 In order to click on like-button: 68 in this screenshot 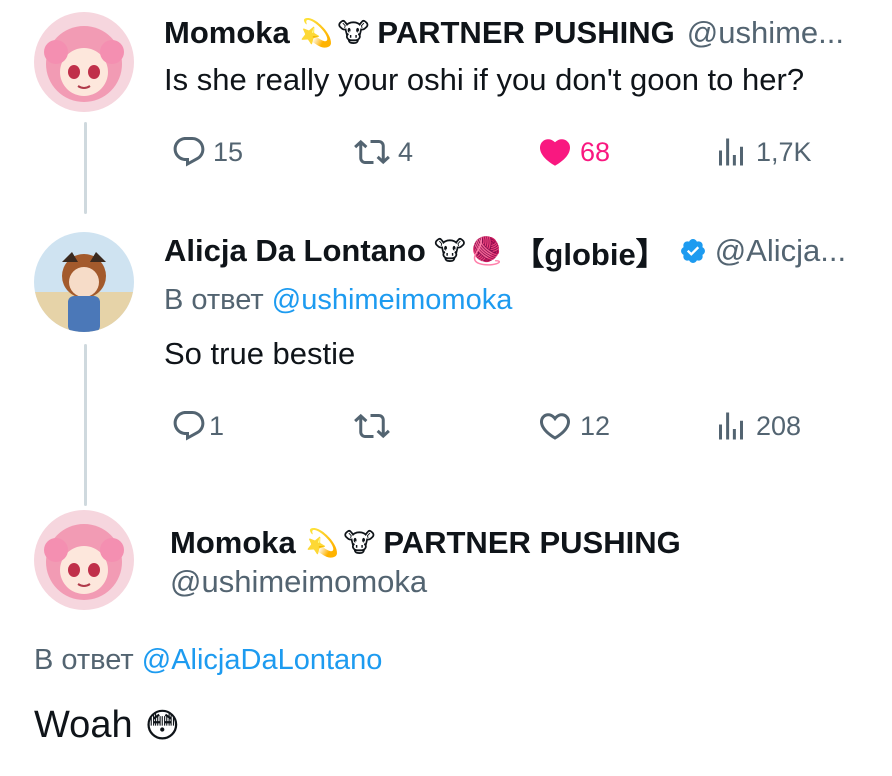, I will do `click(573, 152)`.